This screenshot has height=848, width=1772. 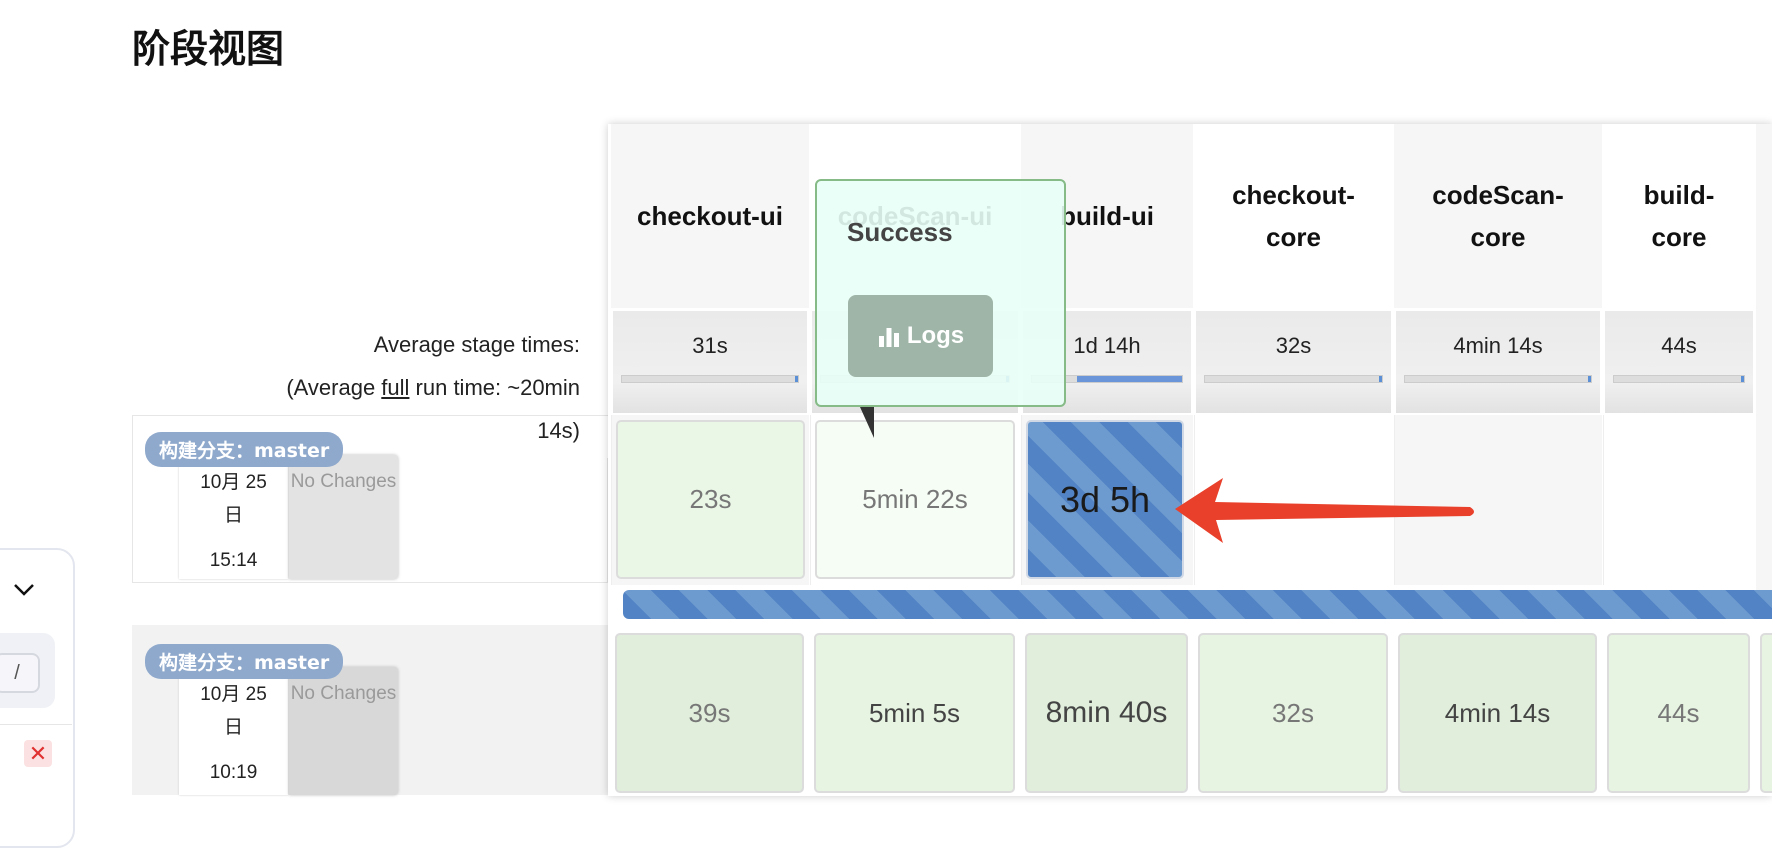 I want to click on avg-value: 44s, so click(x=1679, y=345).